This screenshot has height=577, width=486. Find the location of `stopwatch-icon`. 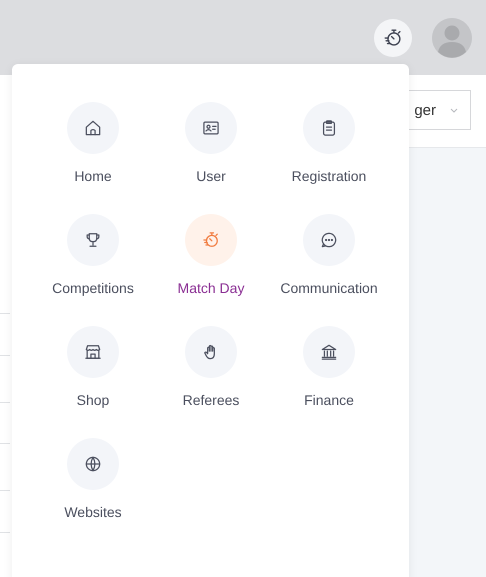

stopwatch-icon is located at coordinates (210, 240).